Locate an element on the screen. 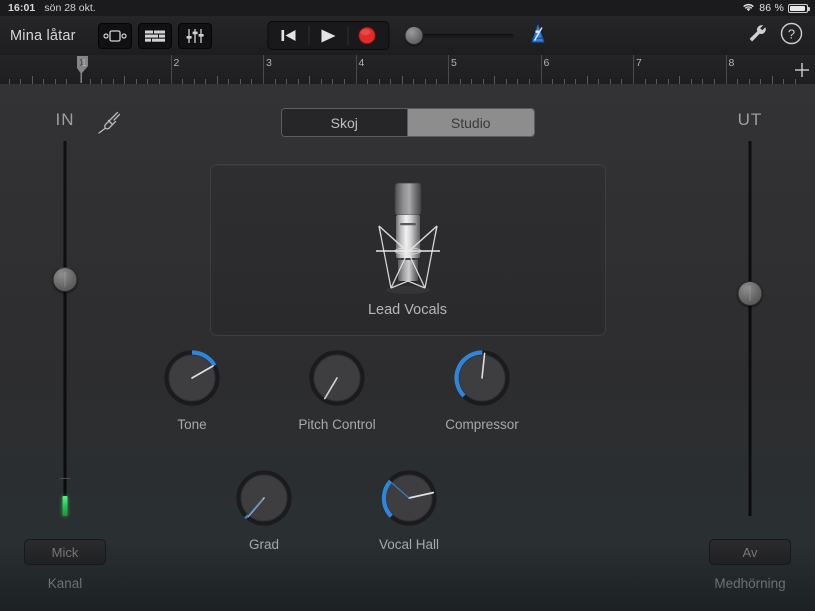 The height and width of the screenshot is (611, 815). battery-icon is located at coordinates (799, 8).